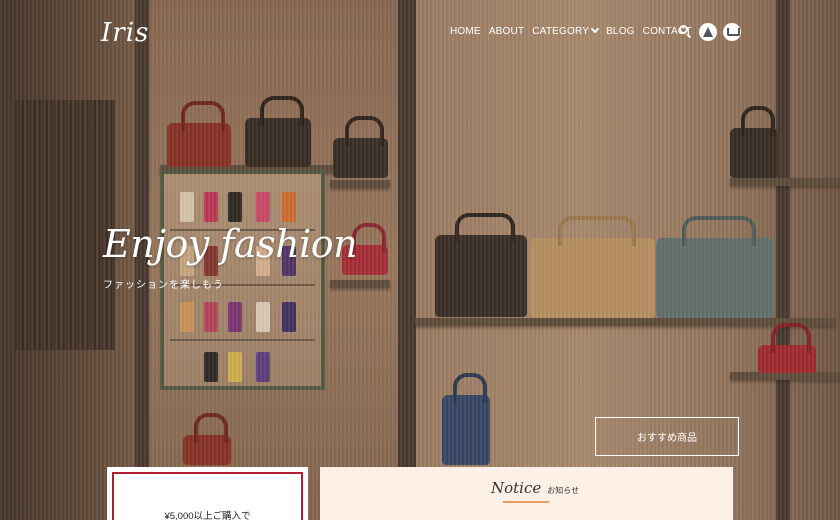 Image resolution: width=840 pixels, height=520 pixels. Describe the element at coordinates (686, 32) in the screenshot. I see `search-icon` at that location.